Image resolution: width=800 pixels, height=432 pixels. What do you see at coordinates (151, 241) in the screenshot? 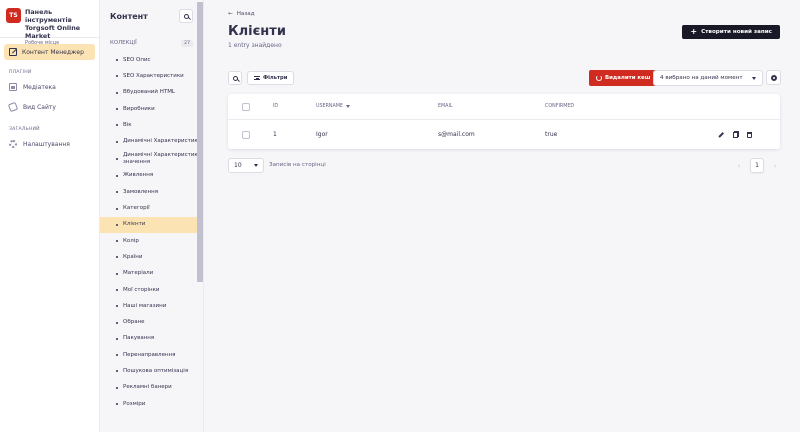
I see `collection-item: Колір` at bounding box center [151, 241].